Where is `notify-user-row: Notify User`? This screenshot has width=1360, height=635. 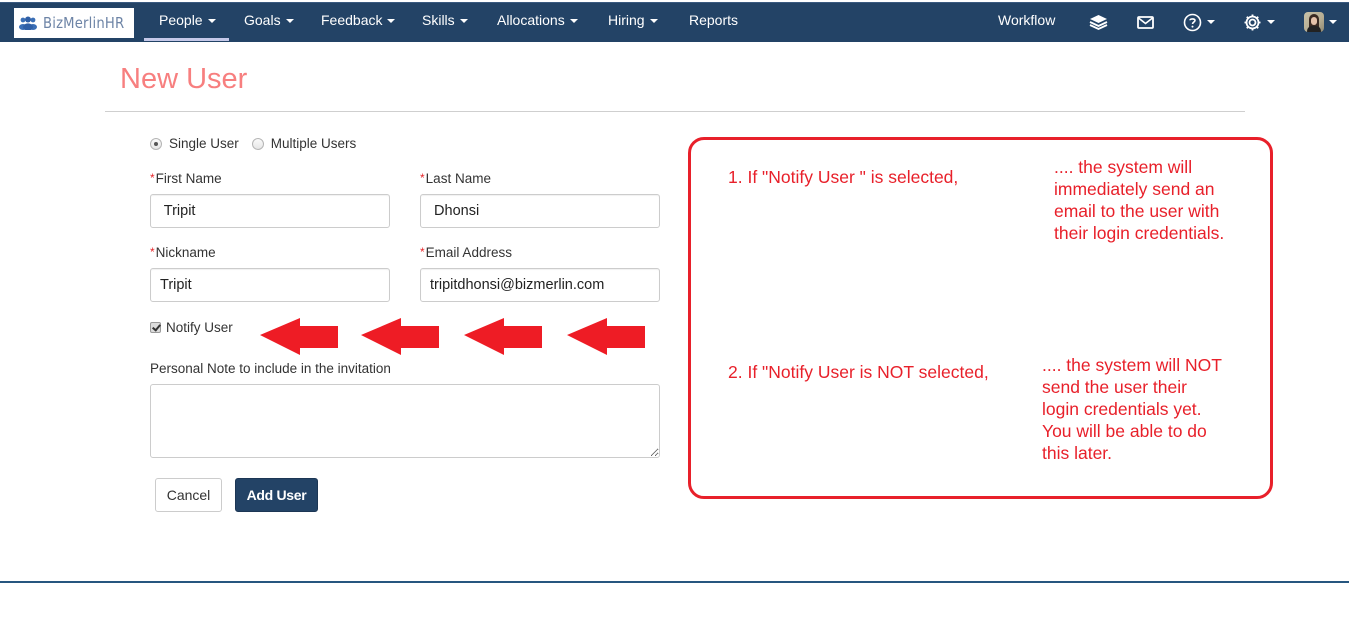
notify-user-row: Notify User is located at coordinates (191, 327).